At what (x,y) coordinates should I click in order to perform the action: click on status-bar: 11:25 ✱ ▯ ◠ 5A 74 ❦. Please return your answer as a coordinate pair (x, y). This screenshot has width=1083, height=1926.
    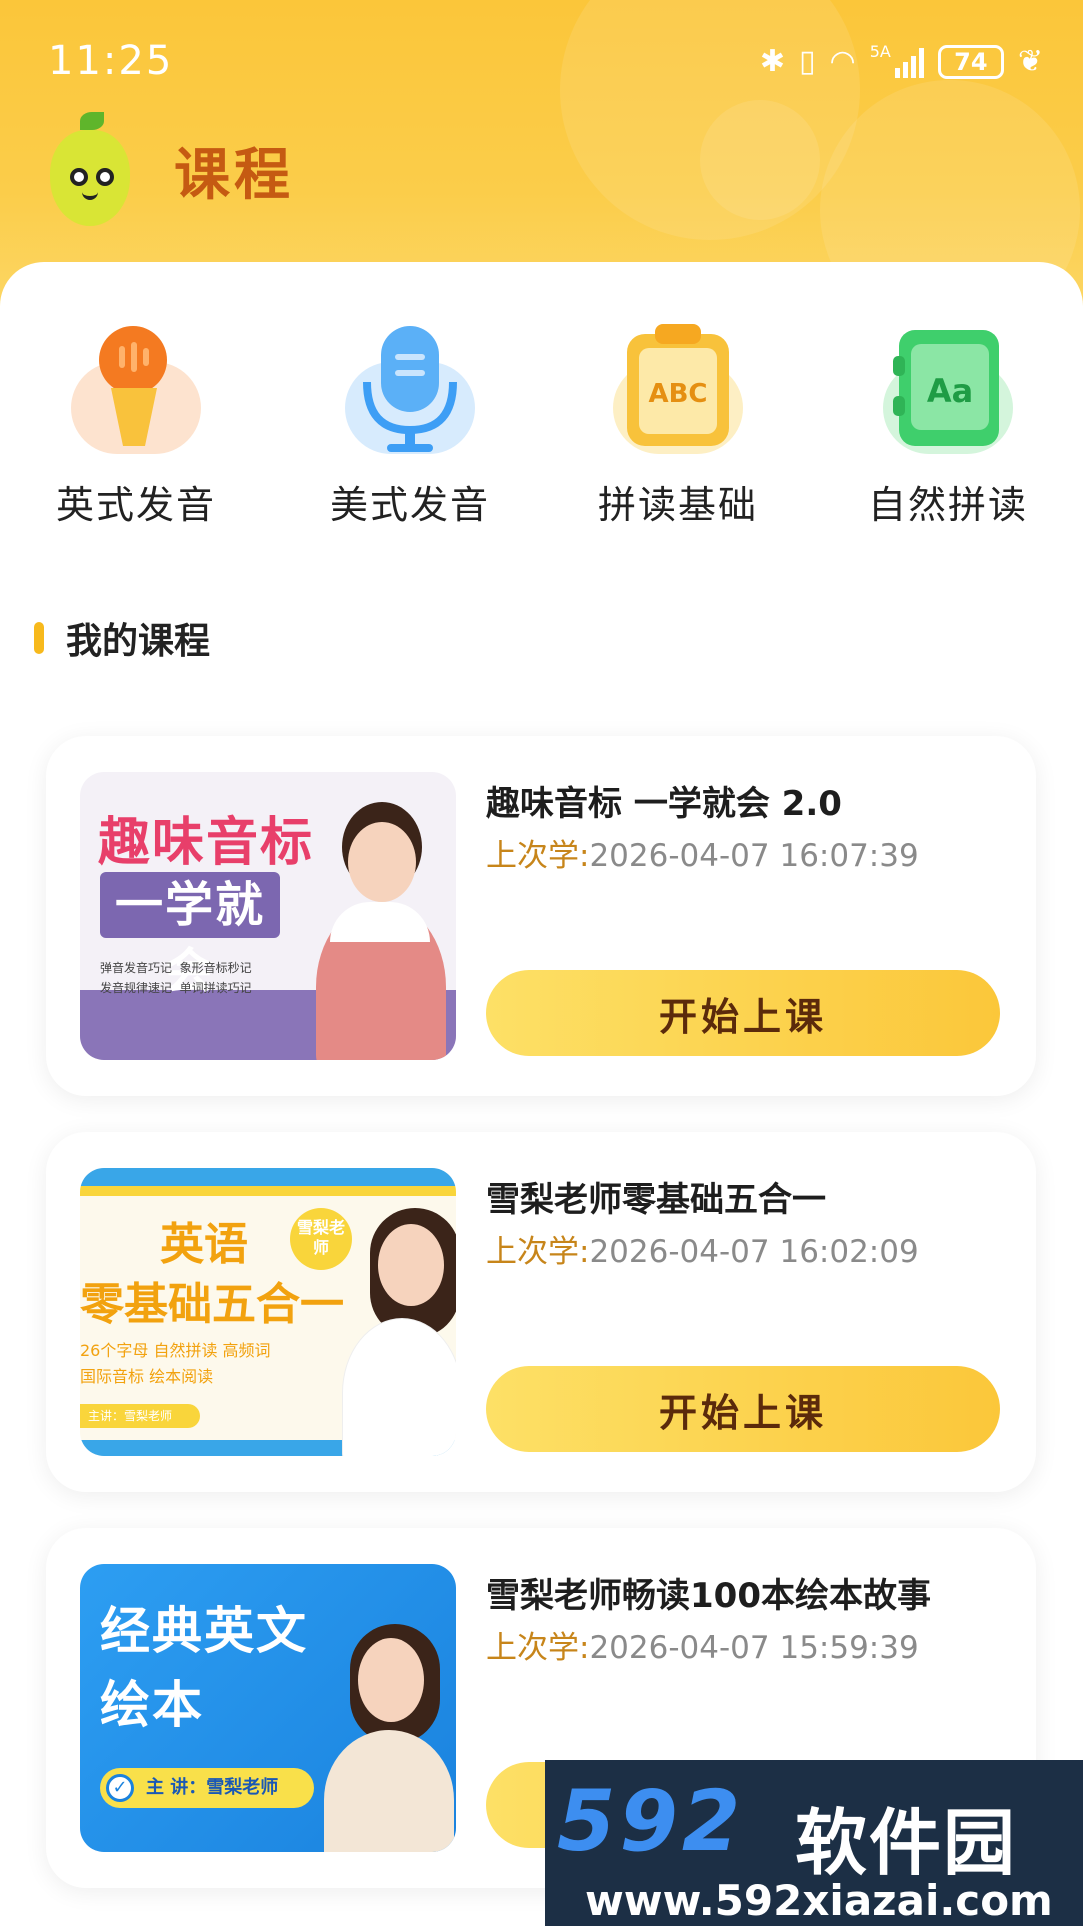
    Looking at the image, I should click on (541, 60).